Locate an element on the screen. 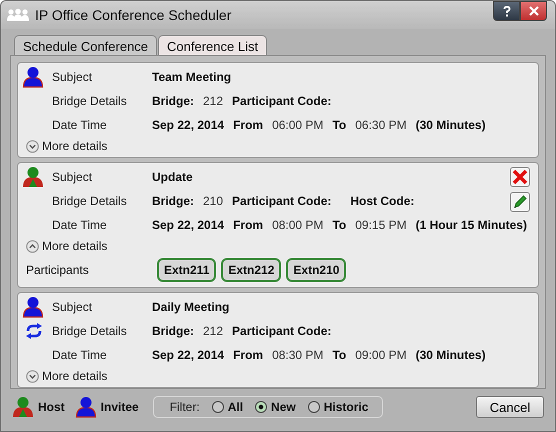 This screenshot has height=432, width=556. time-text: 09:15 PM is located at coordinates (381, 225).